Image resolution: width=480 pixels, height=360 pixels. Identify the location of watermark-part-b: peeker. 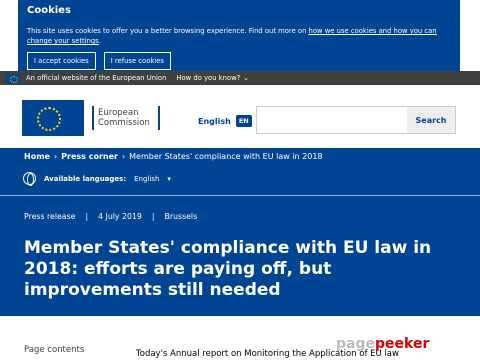
(402, 344).